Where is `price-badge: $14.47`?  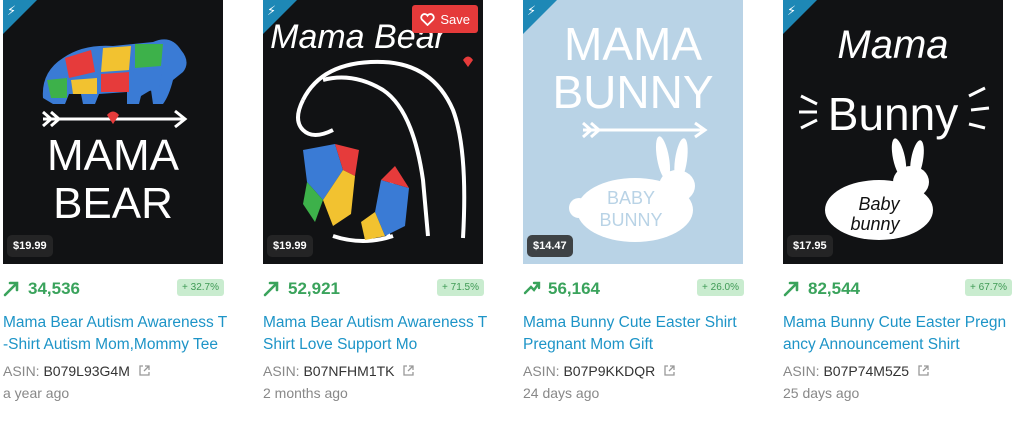
price-badge: $14.47 is located at coordinates (550, 246).